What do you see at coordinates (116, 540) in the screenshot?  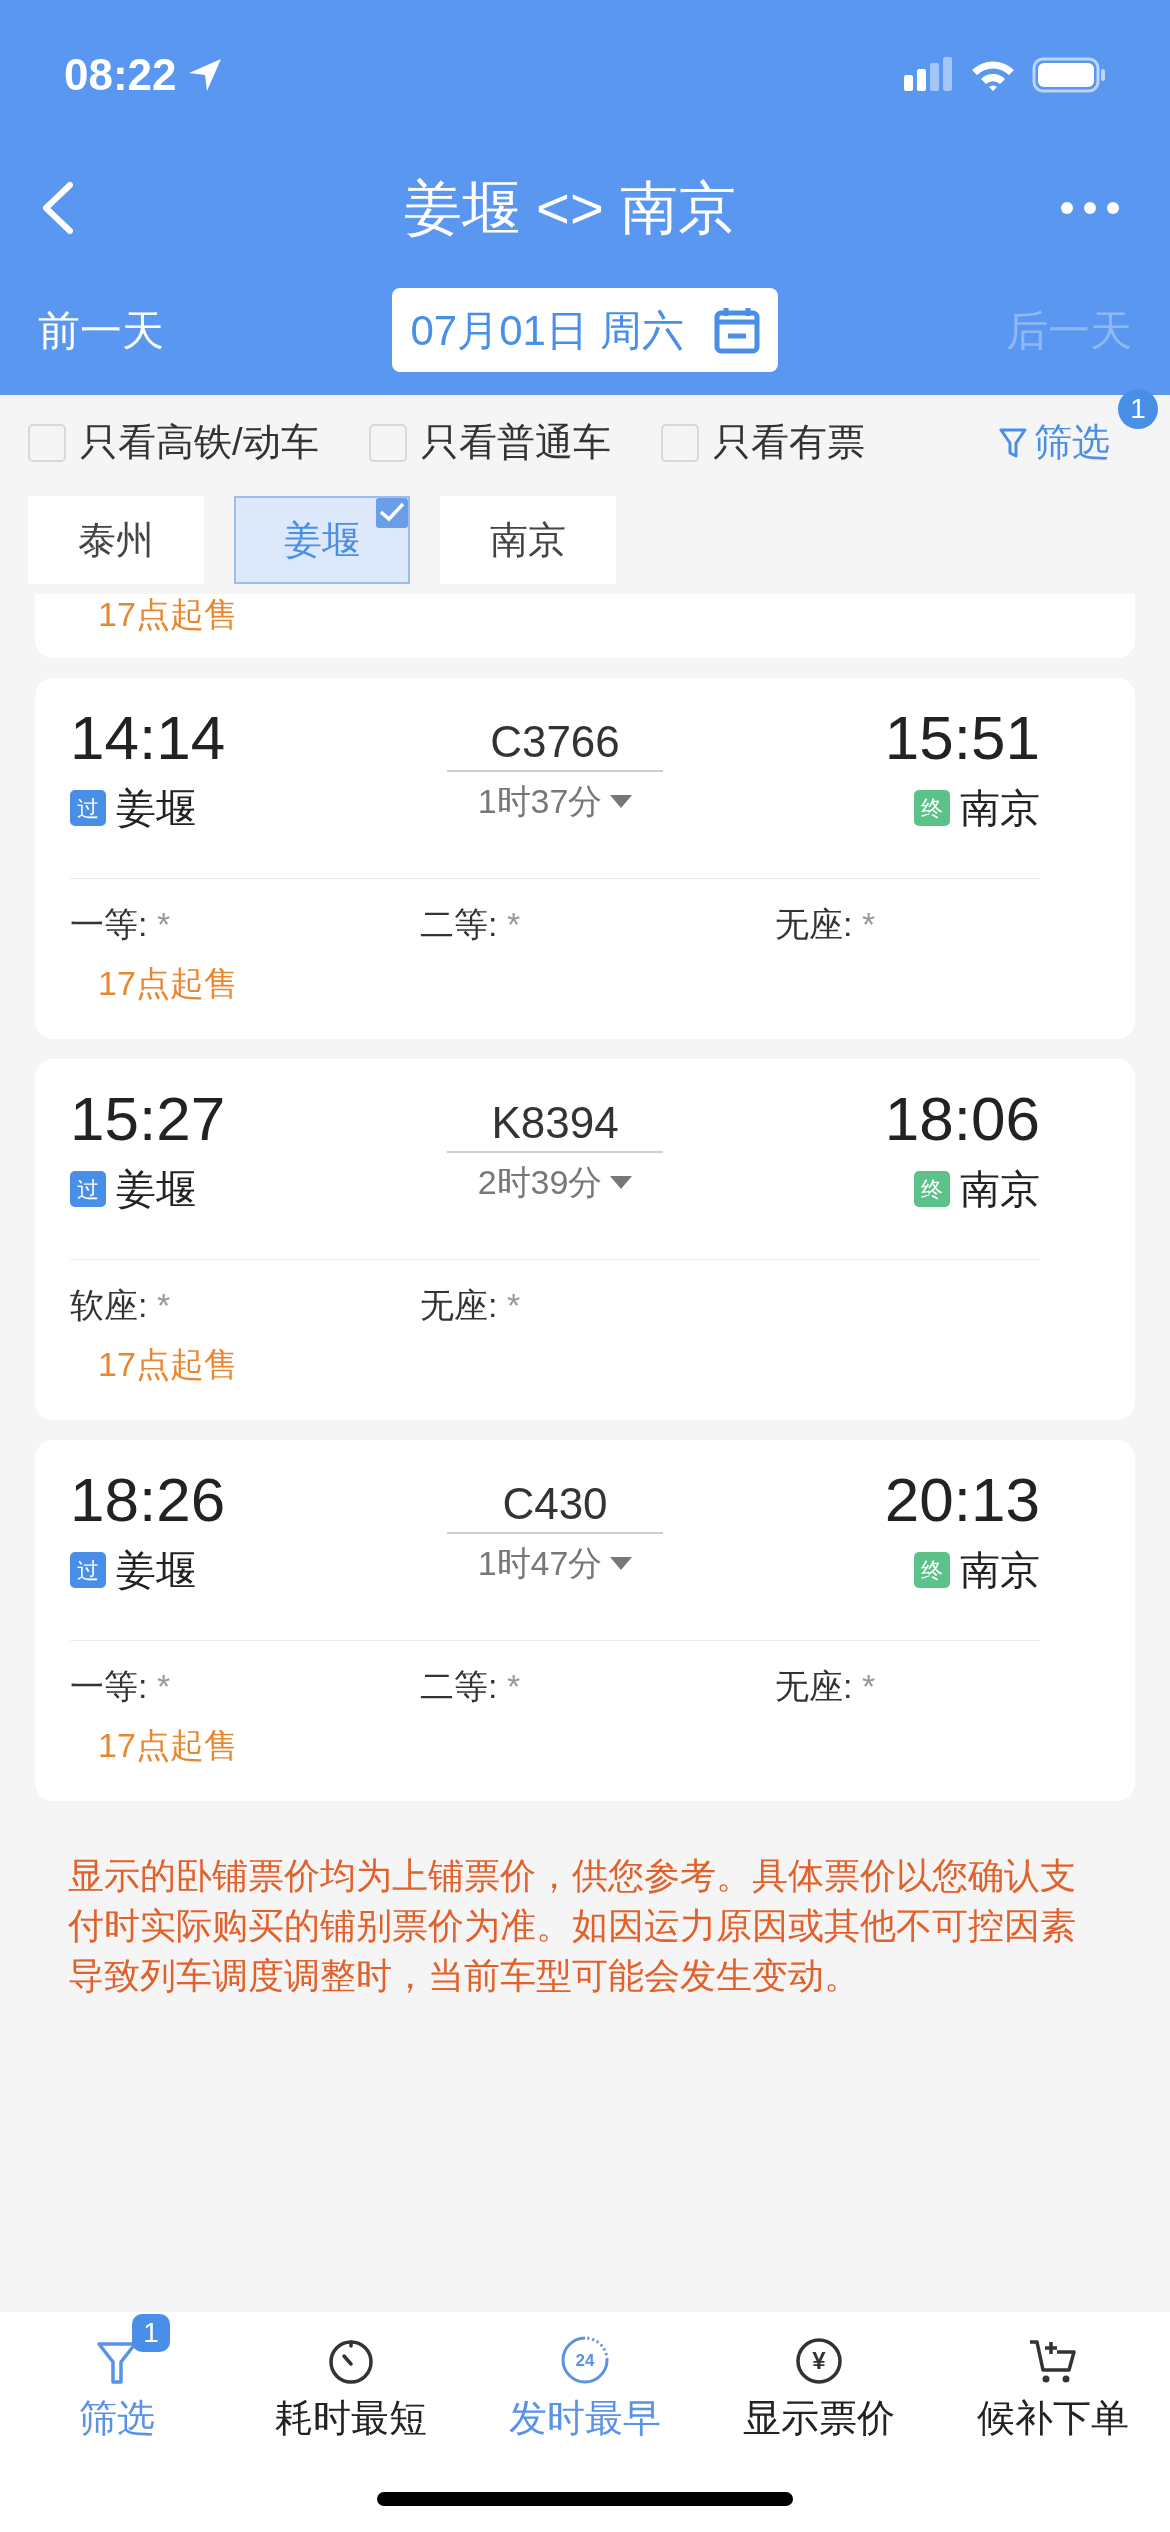 I see `station-tab: 泰州` at bounding box center [116, 540].